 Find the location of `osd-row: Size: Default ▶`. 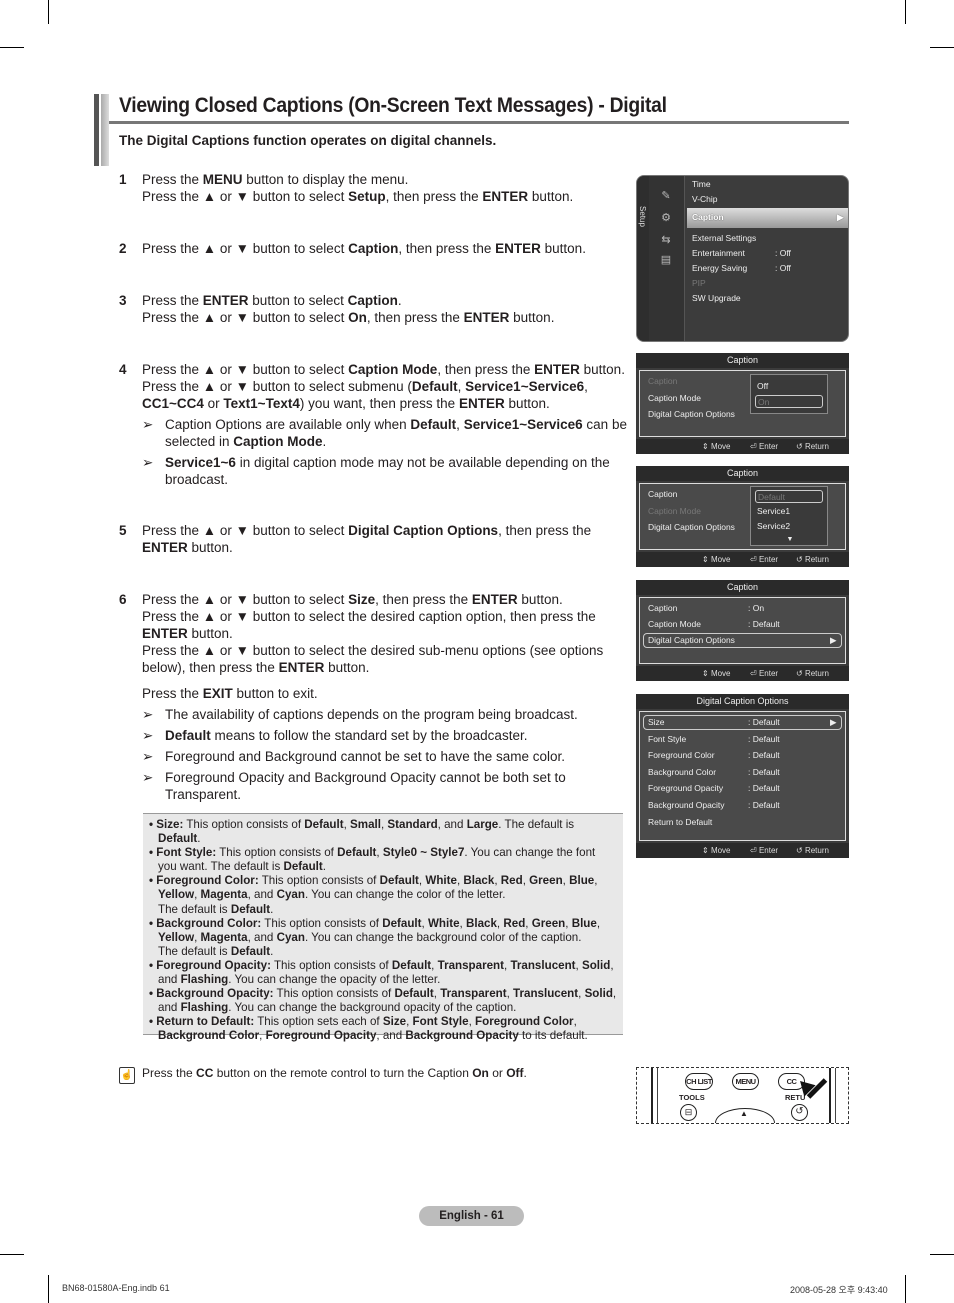

osd-row: Size: Default ▶ is located at coordinates (742, 722).